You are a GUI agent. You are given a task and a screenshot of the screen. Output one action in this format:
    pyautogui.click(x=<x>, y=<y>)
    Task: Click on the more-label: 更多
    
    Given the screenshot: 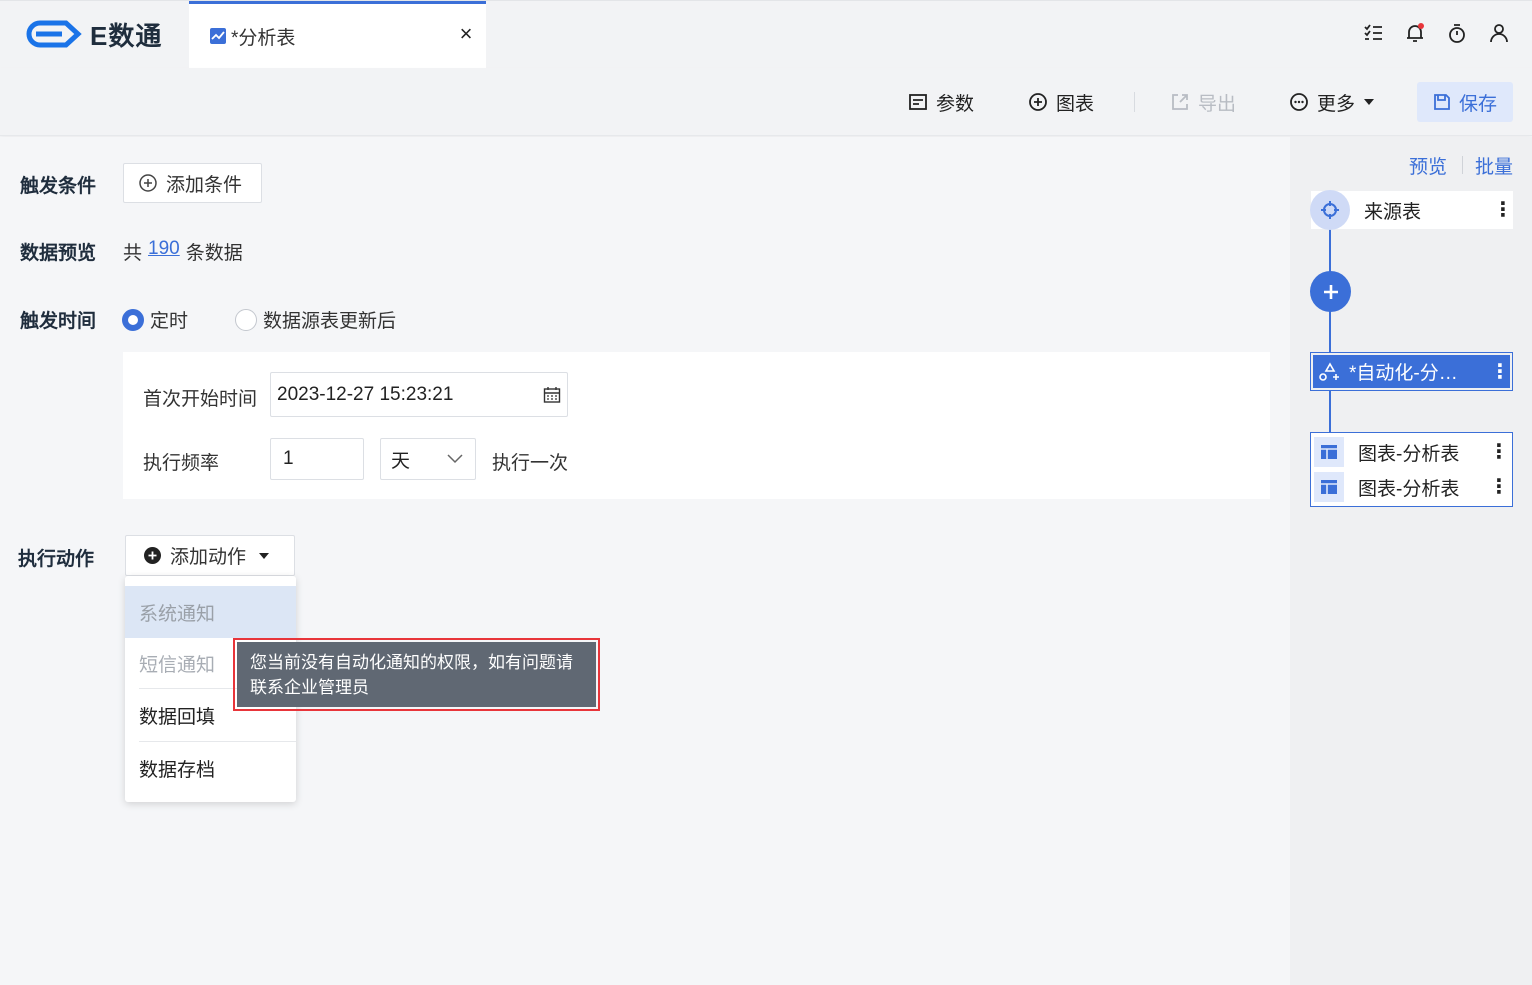 What is the action you would take?
    pyautogui.click(x=1336, y=104)
    